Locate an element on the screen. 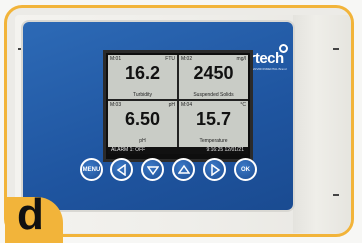 The height and width of the screenshot is (243, 362). parameter-name: Turbidity is located at coordinates (142, 95).